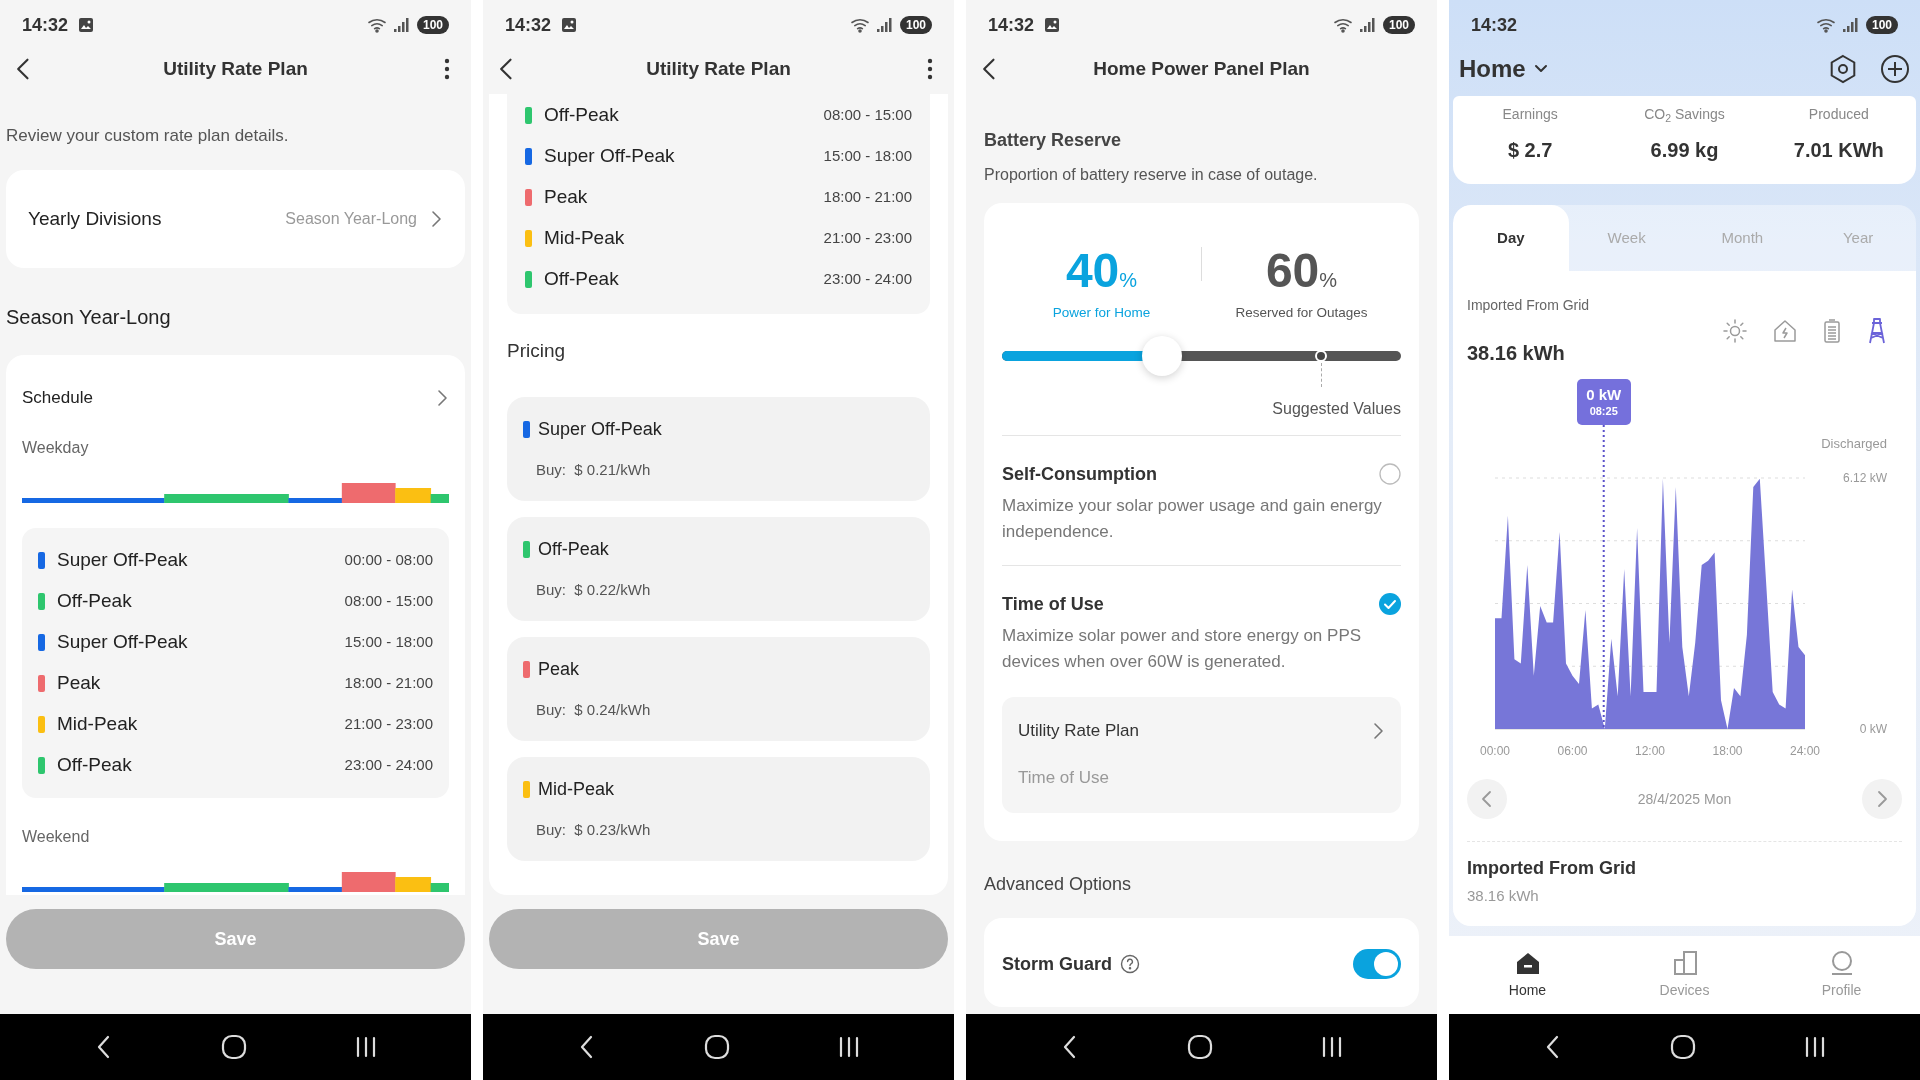 The height and width of the screenshot is (1080, 1920). Describe the element at coordinates (1057, 964) in the screenshot. I see `setting-label: Storm Guard` at that location.